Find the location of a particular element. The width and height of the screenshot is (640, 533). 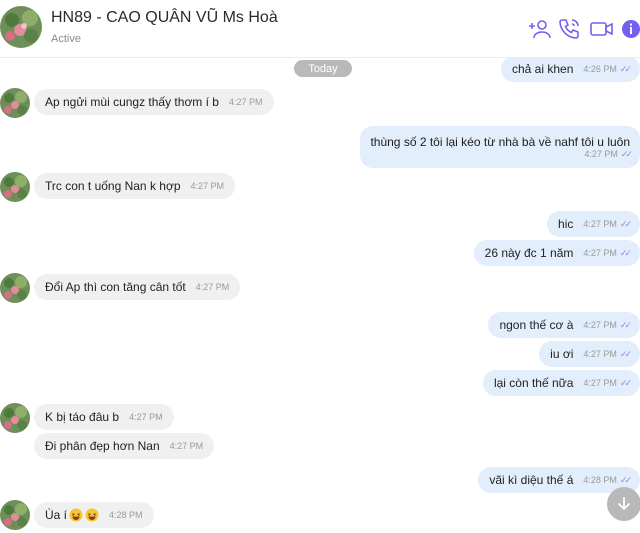

arrow-down-icon is located at coordinates (624, 503).